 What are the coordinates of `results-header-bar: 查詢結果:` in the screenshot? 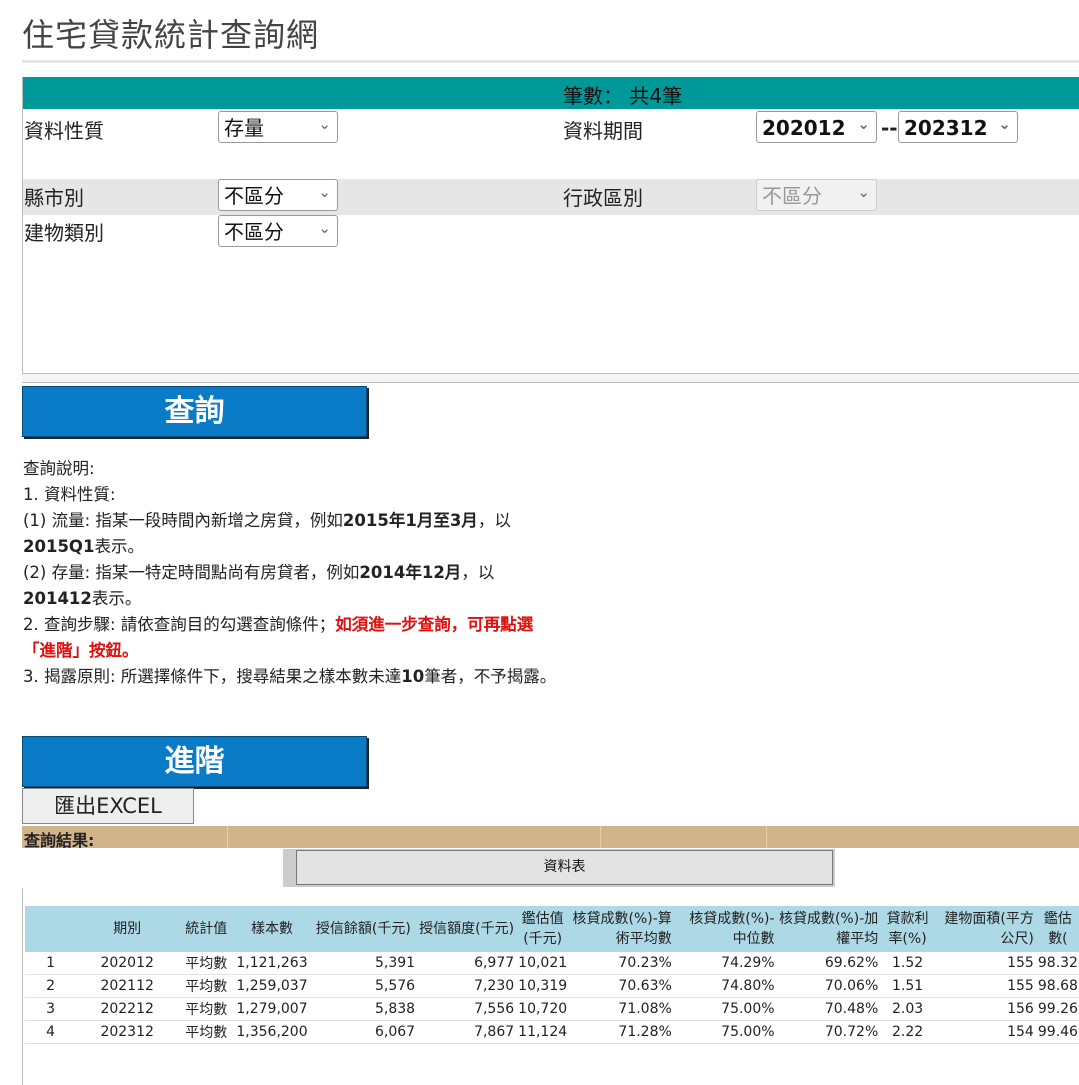 It's located at (550, 838).